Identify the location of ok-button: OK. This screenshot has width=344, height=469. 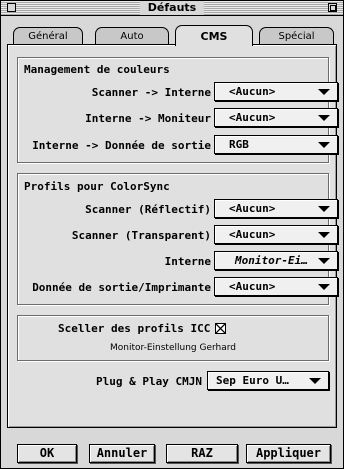
(47, 453).